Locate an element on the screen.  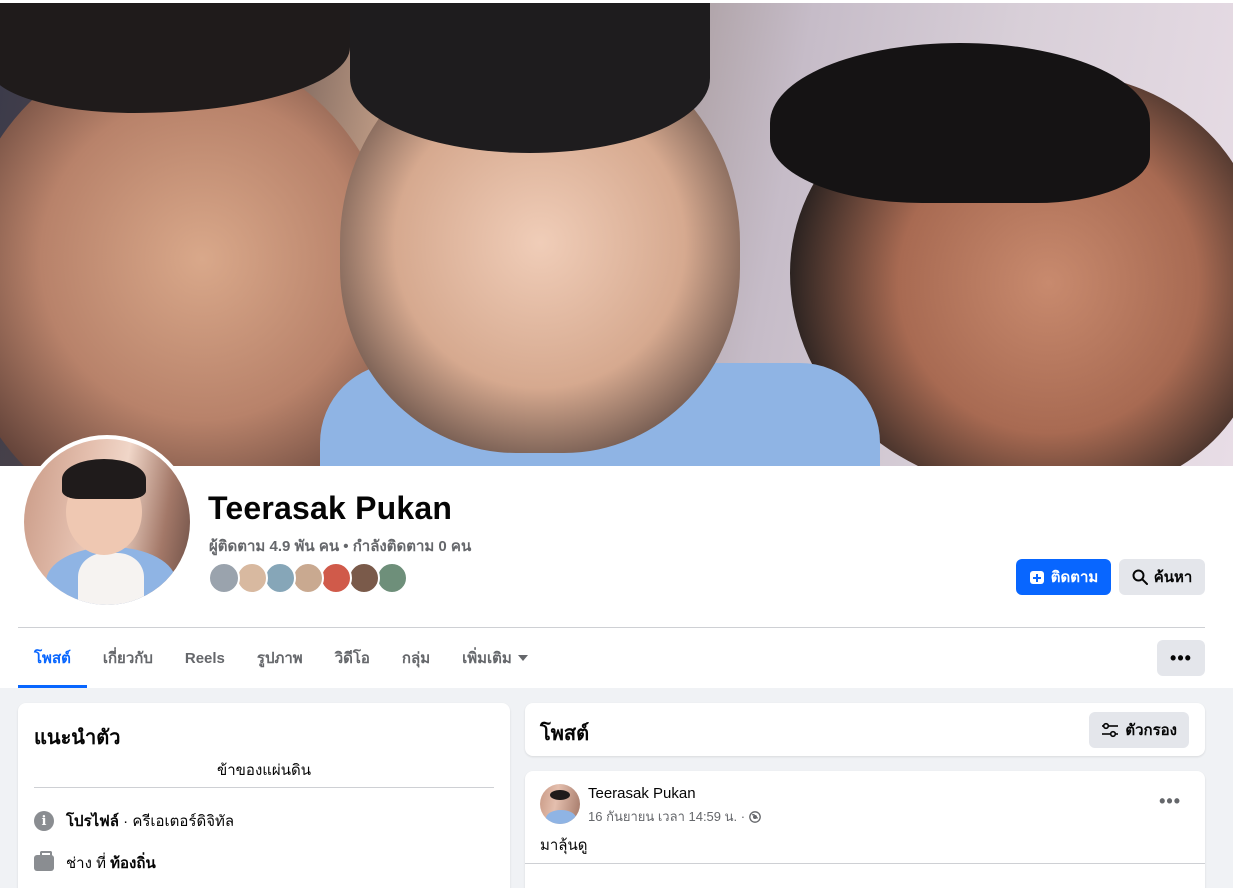
more-options-button: ••• is located at coordinates (1181, 658).